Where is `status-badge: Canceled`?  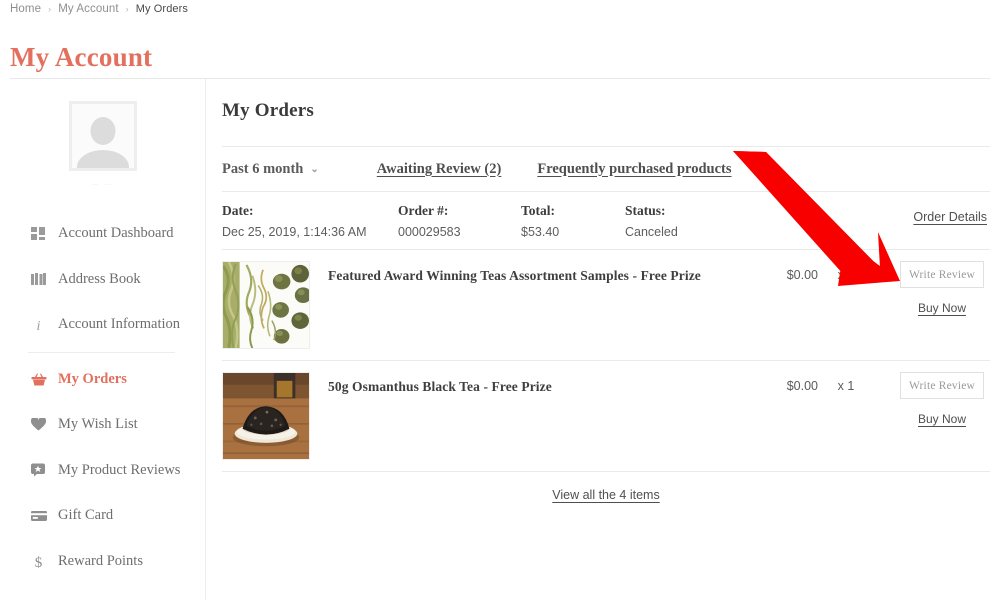 status-badge: Canceled is located at coordinates (651, 231).